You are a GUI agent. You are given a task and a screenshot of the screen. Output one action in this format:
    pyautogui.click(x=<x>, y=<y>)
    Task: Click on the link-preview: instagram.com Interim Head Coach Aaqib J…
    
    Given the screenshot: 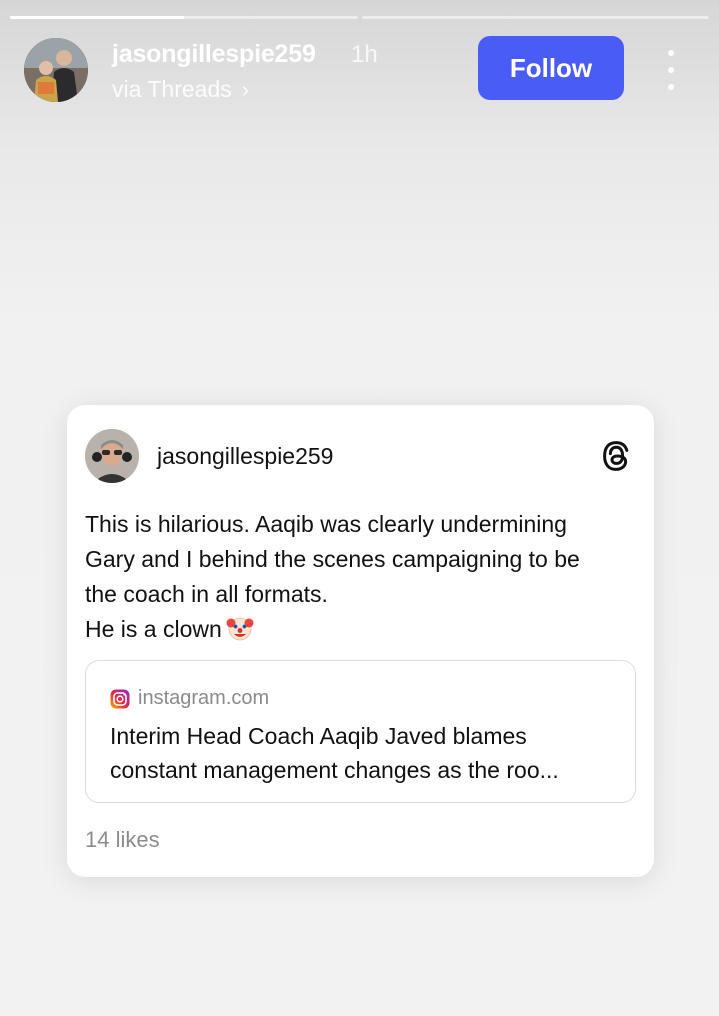 What is the action you would take?
    pyautogui.click(x=360, y=731)
    